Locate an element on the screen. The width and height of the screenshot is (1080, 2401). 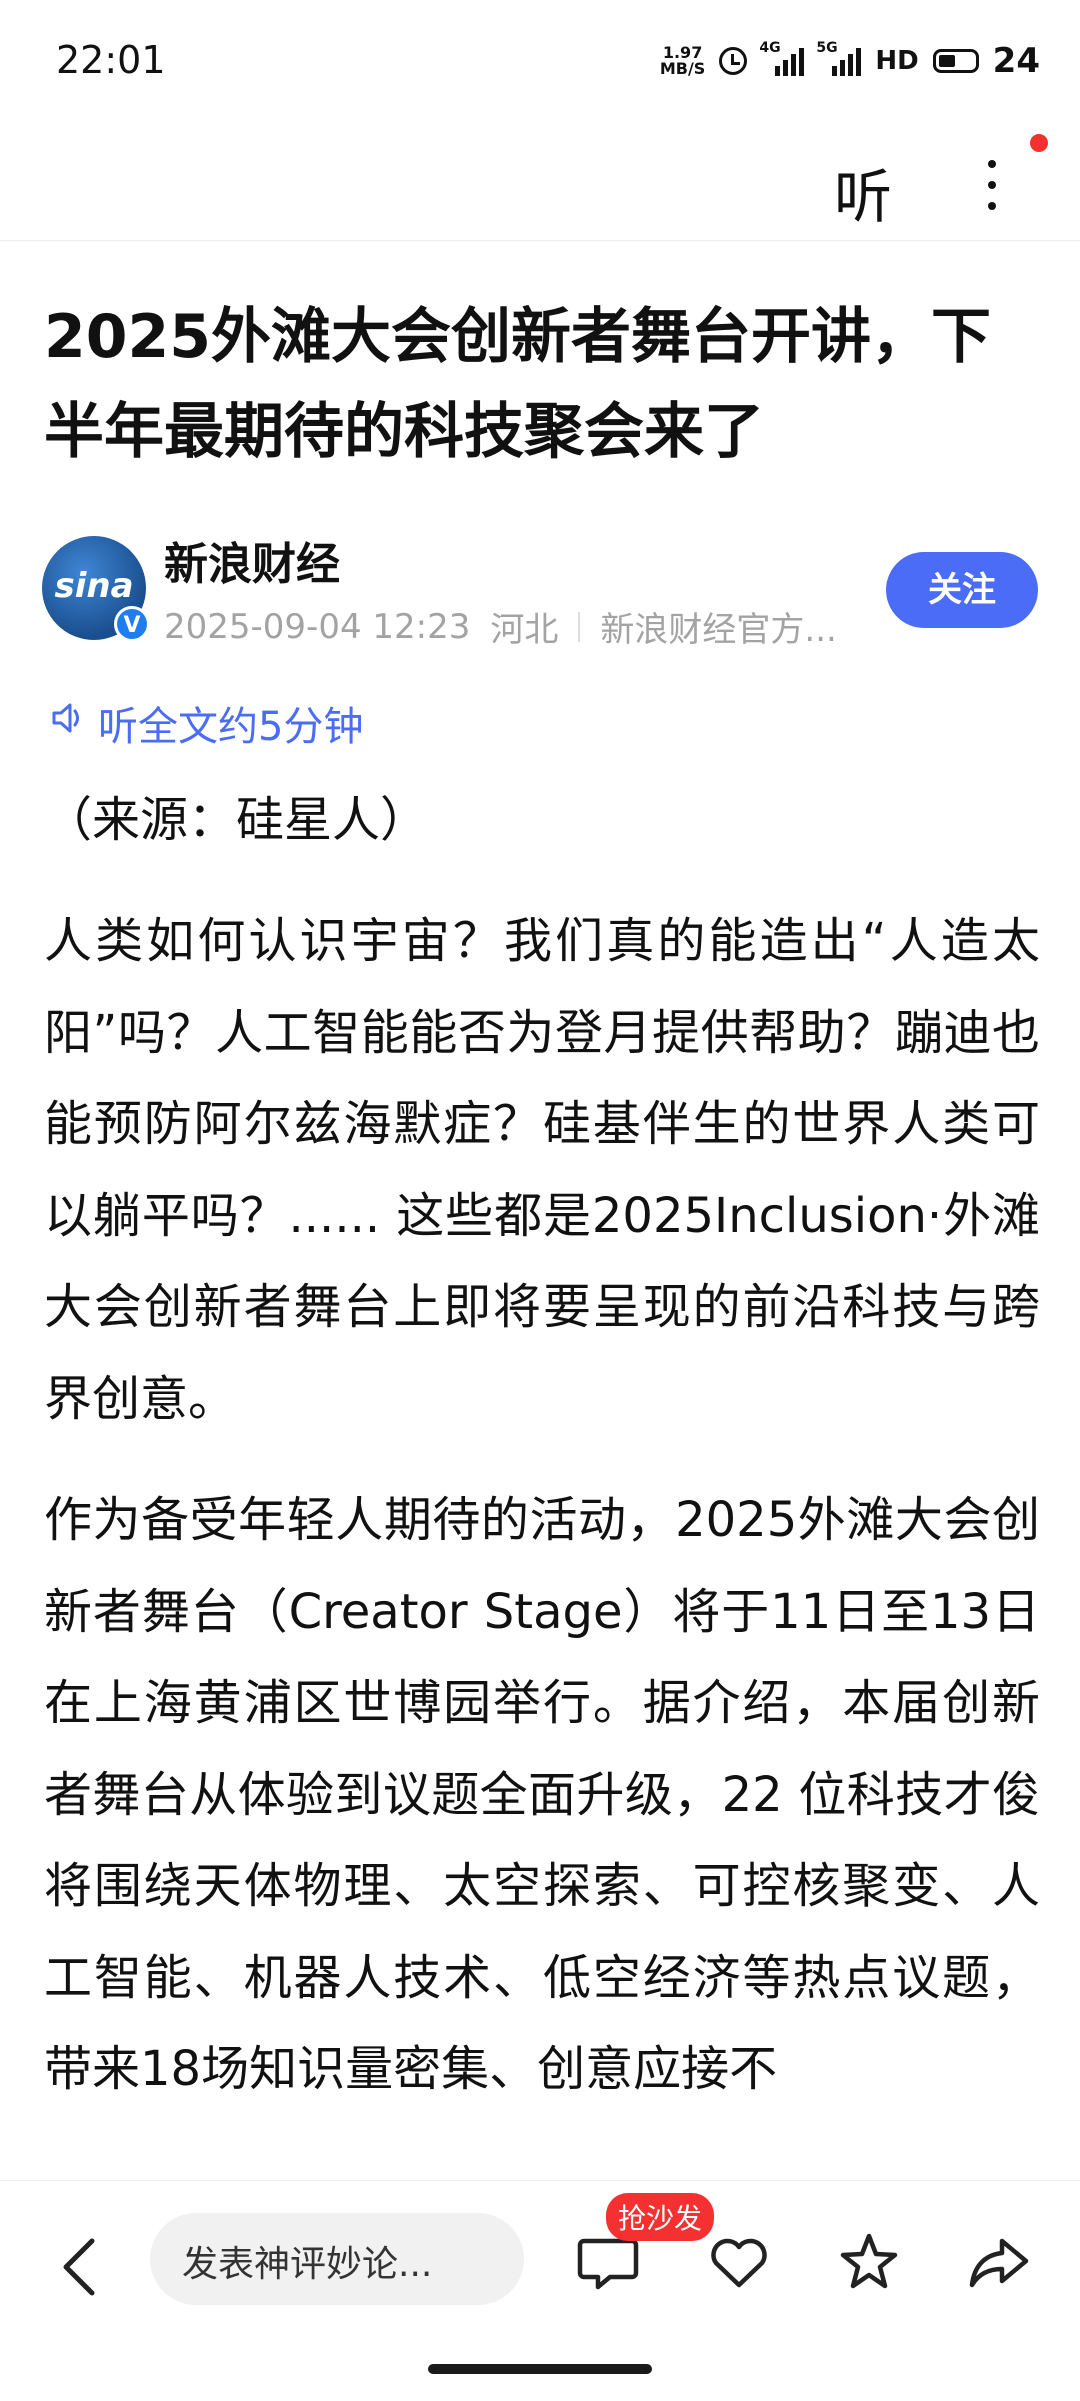
meta-divider is located at coordinates (579, 626).